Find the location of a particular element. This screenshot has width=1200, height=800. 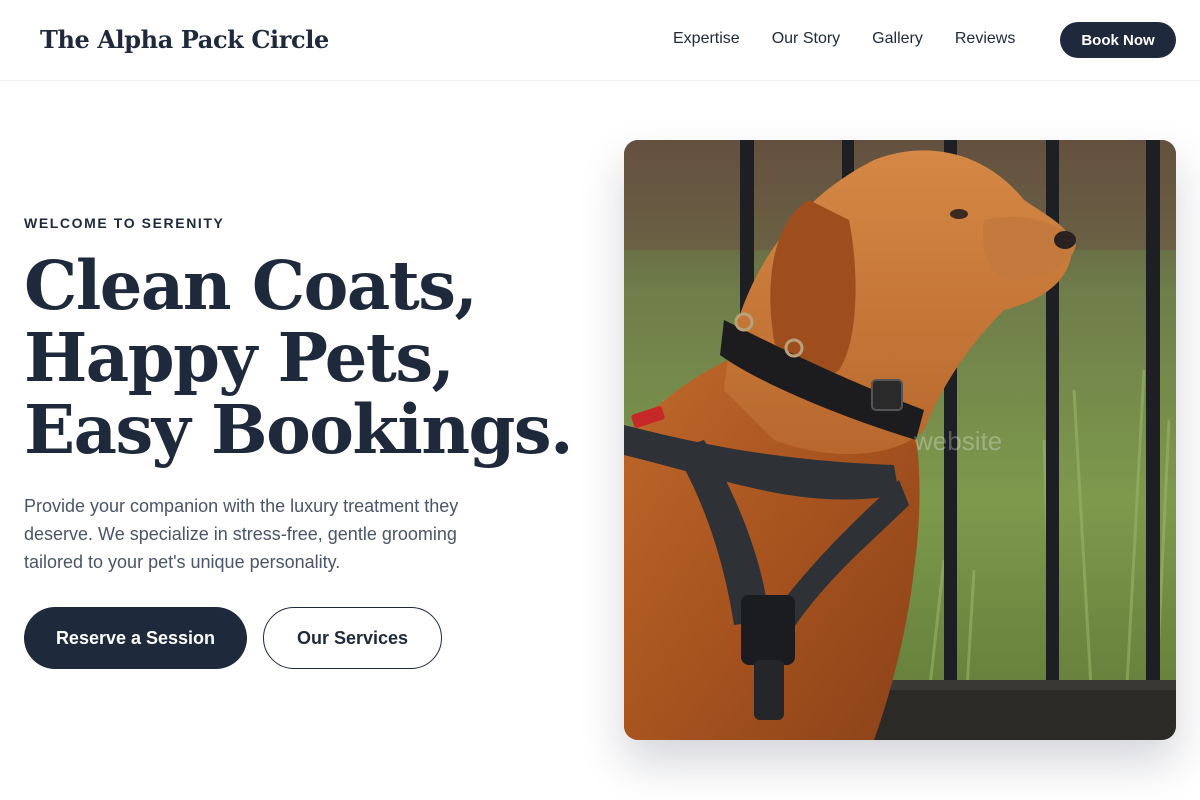

our-services-button: Our Services is located at coordinates (352, 638).